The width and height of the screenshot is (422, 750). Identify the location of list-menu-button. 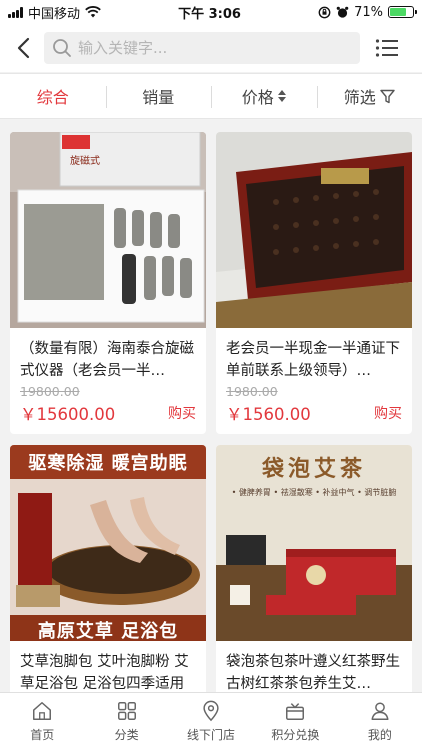
(387, 48).